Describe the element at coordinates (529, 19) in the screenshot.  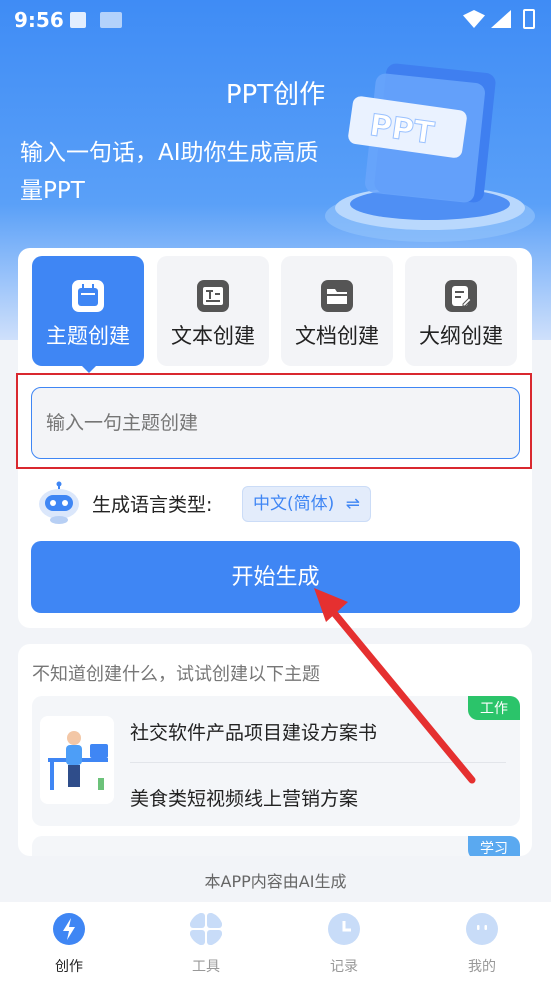
I see `battery-icon` at that location.